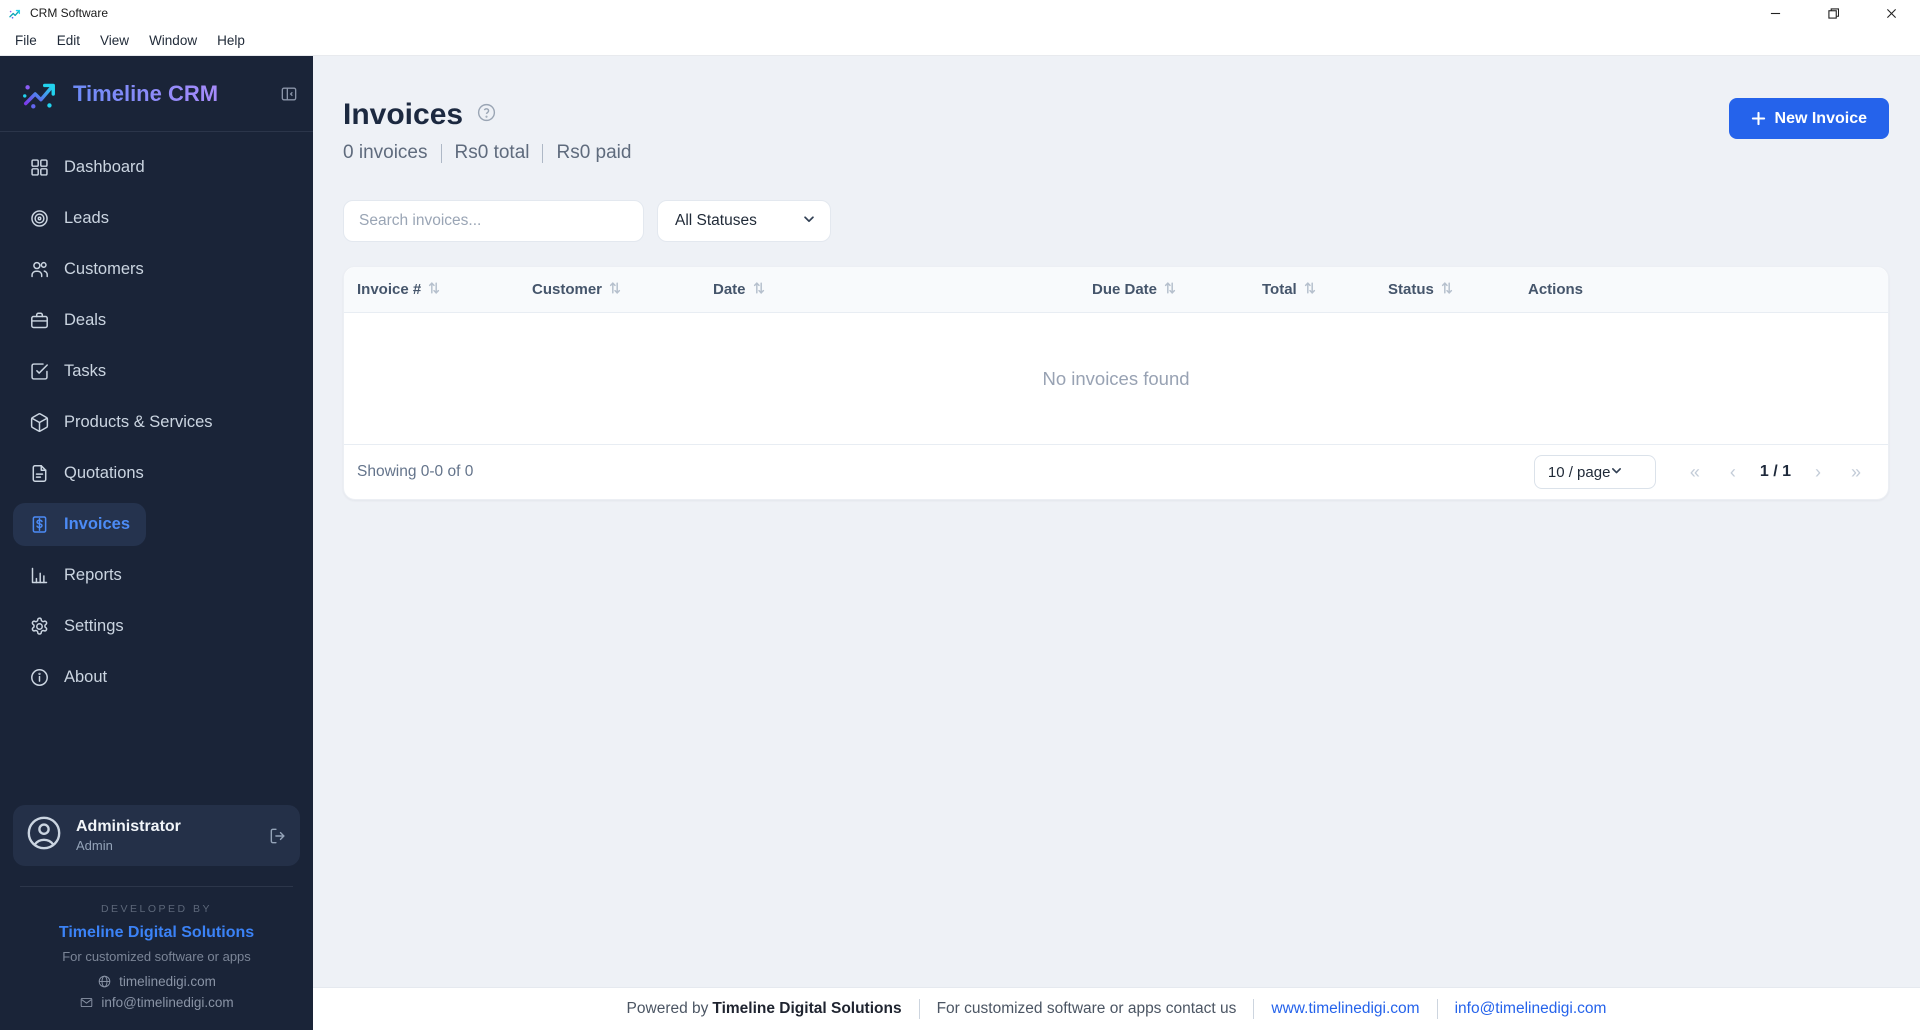  Describe the element at coordinates (26, 40) in the screenshot. I see `menu-file: File` at that location.